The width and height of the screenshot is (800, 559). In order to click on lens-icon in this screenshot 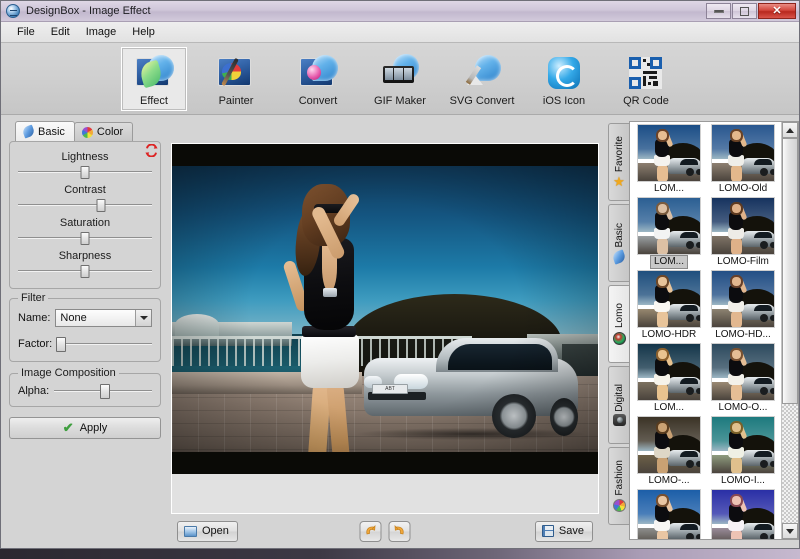, I will do `click(619, 338)`.